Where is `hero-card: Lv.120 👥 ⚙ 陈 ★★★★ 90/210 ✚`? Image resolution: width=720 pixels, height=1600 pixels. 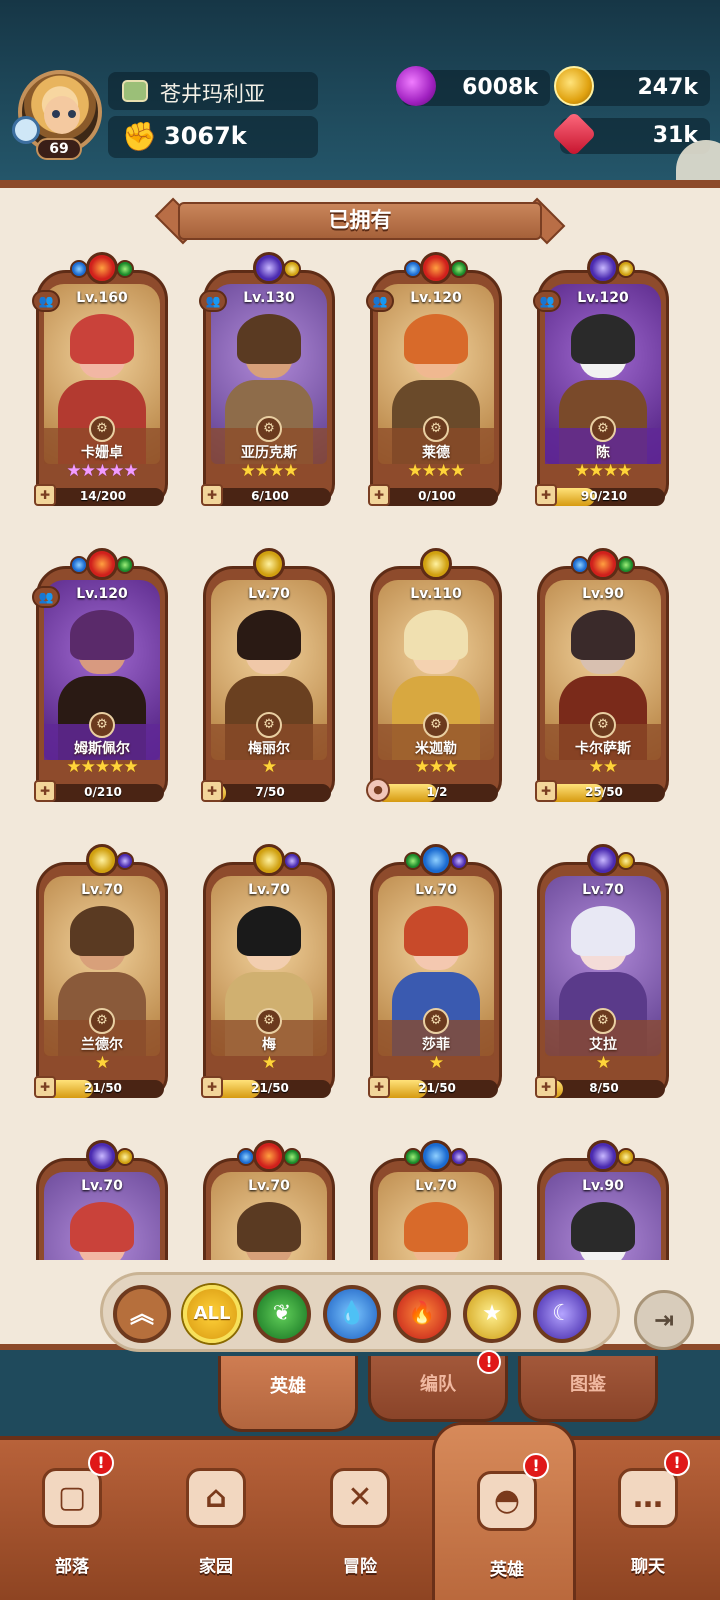
hero-card: Lv.120 👥 ⚙ 陈 ★★★★ 90/210 ✚ is located at coordinates (601, 382).